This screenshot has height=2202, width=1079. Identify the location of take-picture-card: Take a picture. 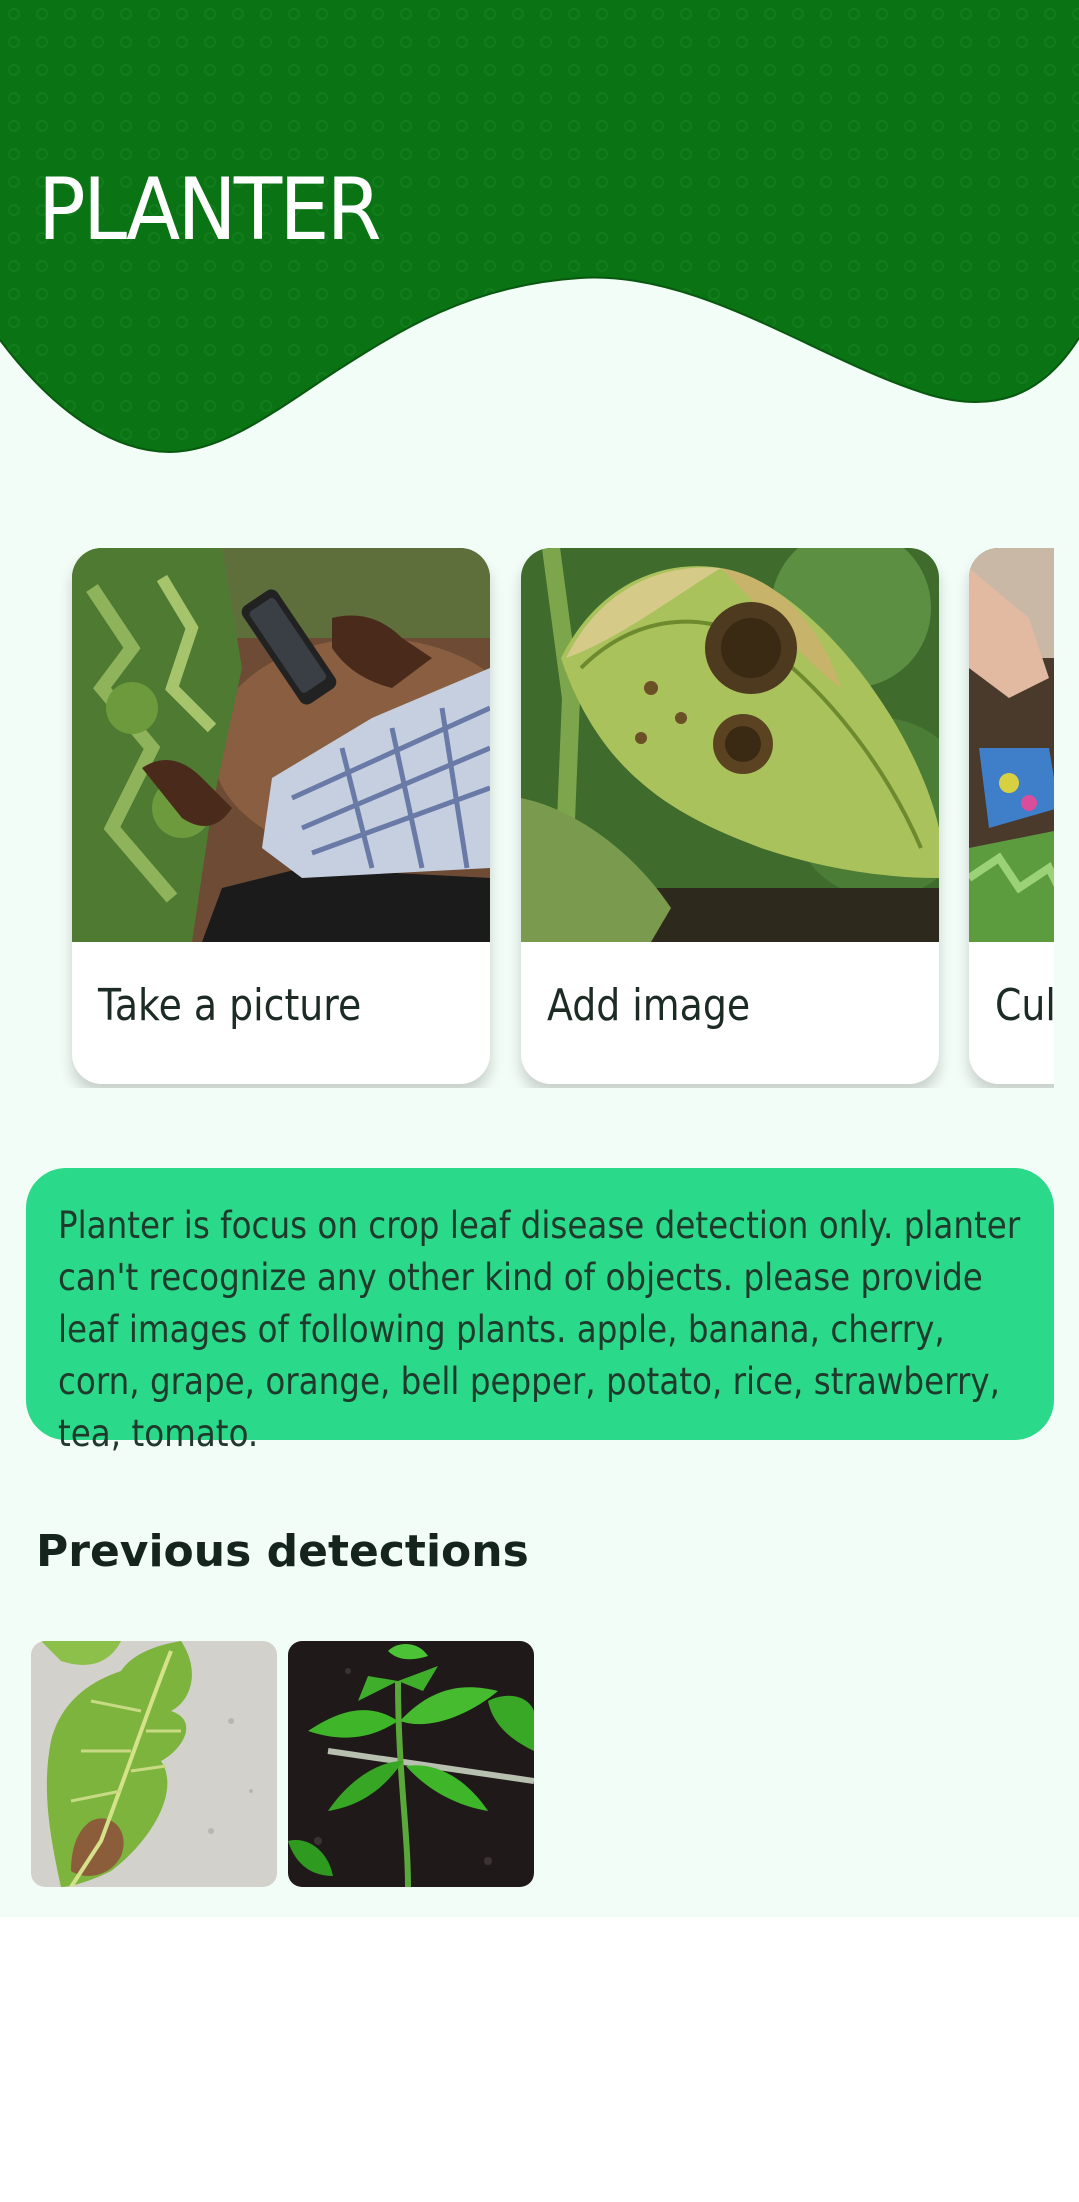
(281, 816).